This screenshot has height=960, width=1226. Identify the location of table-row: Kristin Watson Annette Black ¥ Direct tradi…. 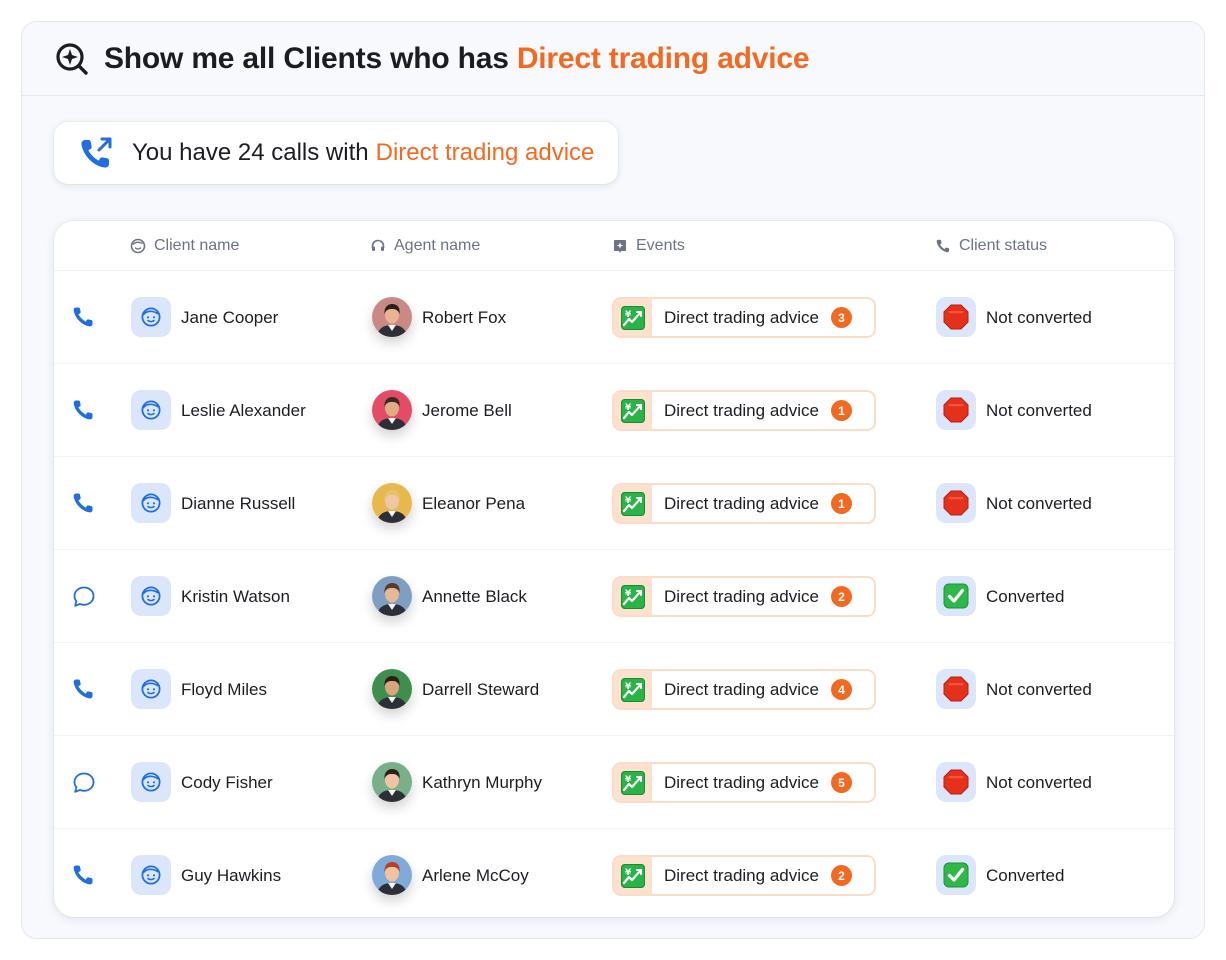
(614, 596).